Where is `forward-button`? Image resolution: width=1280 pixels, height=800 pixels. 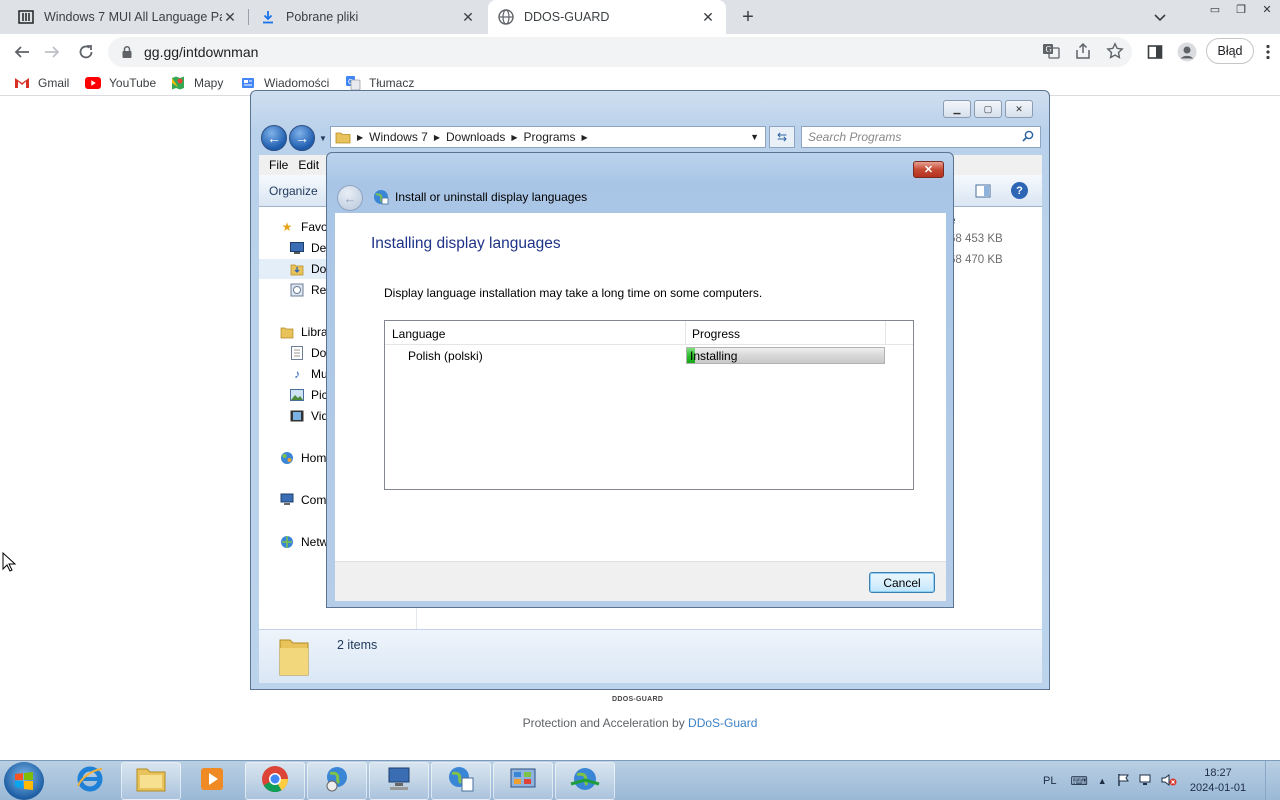 forward-button is located at coordinates (52, 52).